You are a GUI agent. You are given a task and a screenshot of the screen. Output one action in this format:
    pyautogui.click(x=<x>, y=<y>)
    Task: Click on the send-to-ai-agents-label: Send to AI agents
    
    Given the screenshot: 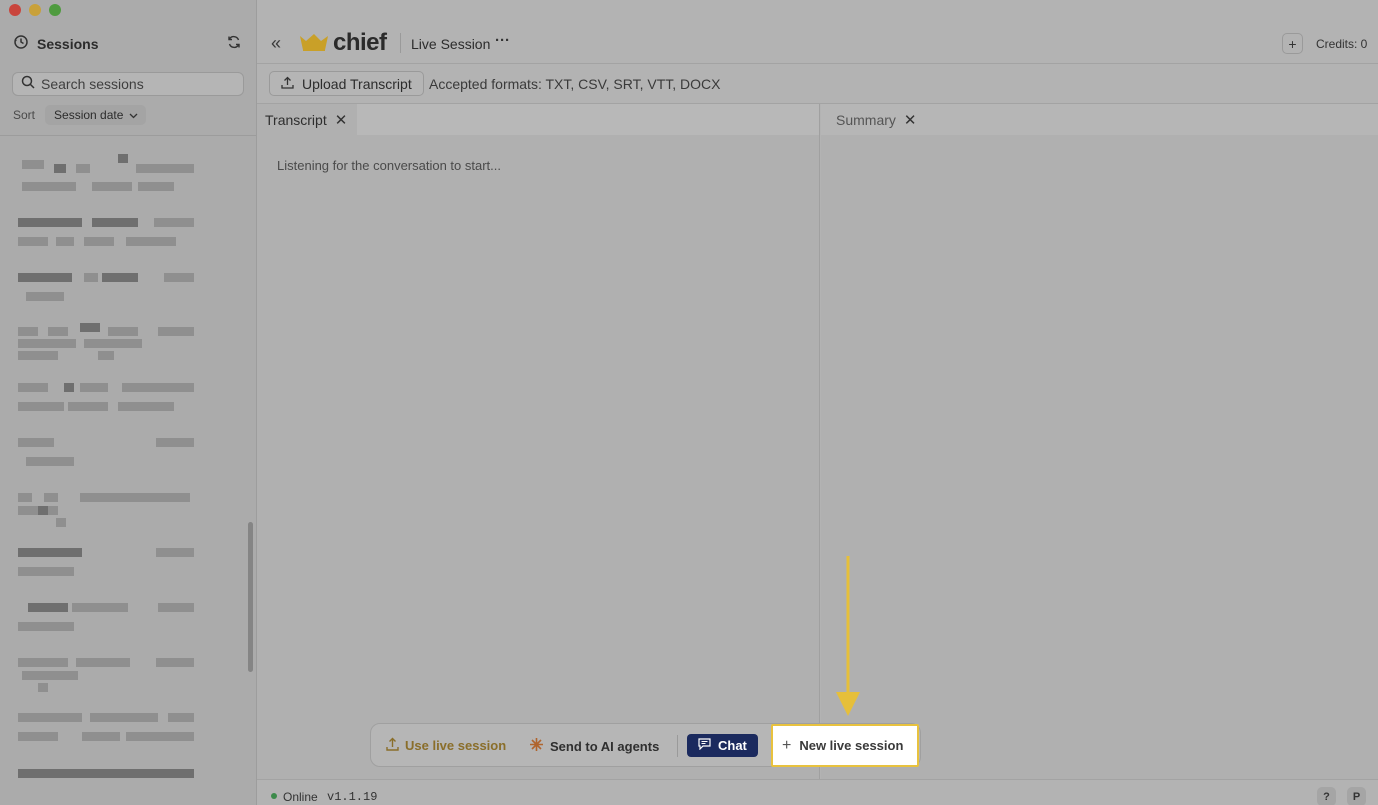 What is the action you would take?
    pyautogui.click(x=605, y=746)
    